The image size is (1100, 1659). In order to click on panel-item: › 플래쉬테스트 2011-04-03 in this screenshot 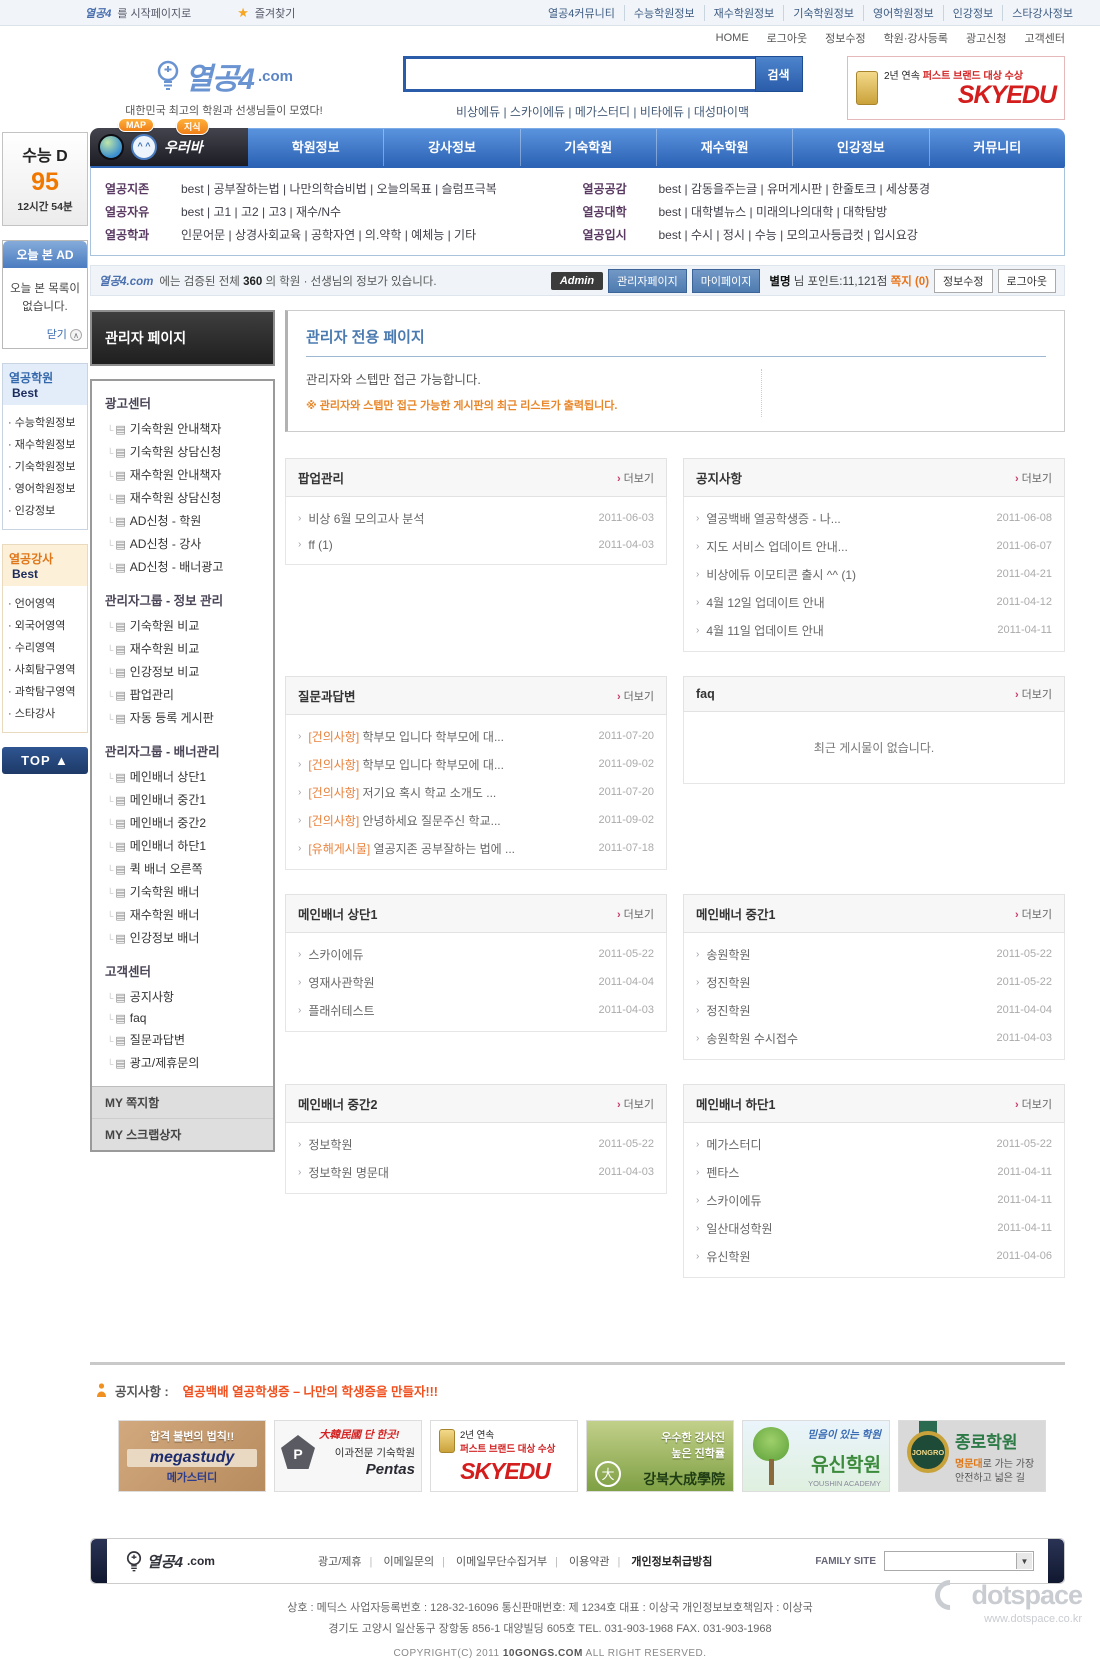, I will do `click(476, 1010)`.